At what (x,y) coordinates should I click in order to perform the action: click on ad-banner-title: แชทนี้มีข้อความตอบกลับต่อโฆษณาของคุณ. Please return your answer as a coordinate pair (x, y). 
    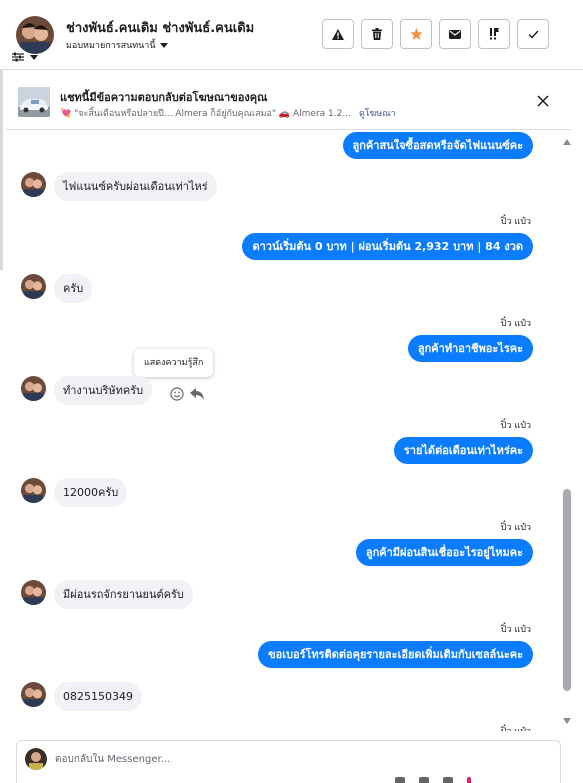
    Looking at the image, I should click on (164, 97).